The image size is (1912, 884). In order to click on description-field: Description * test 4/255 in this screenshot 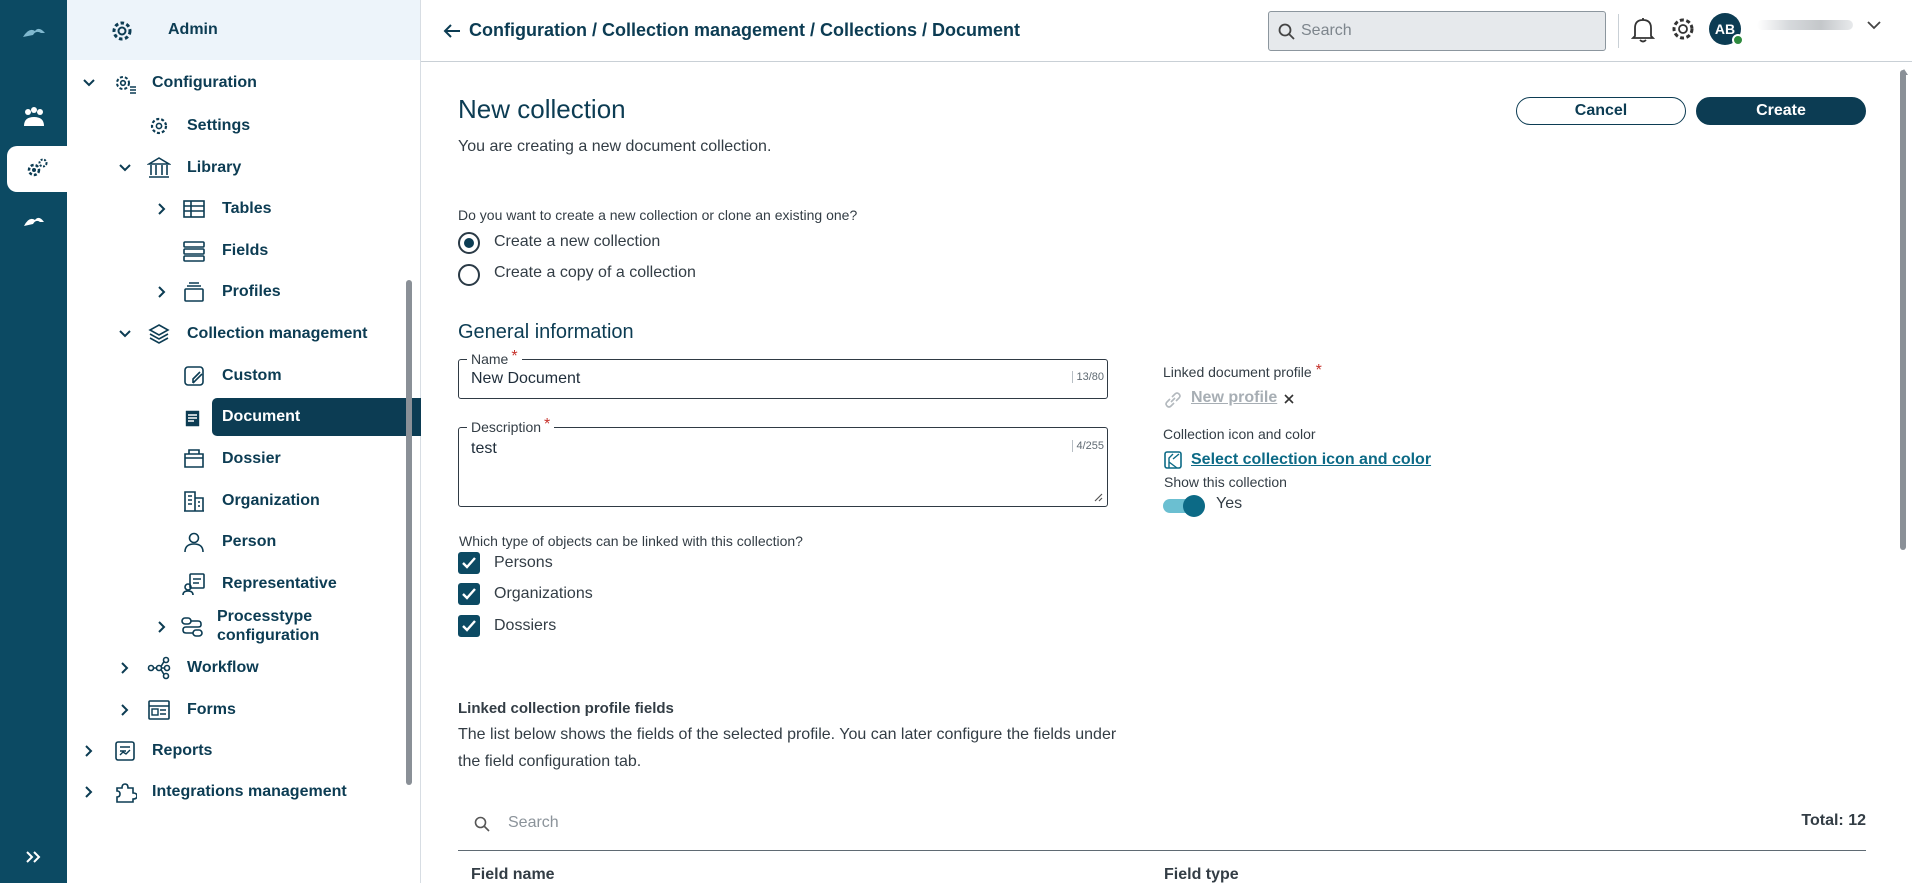, I will do `click(783, 461)`.